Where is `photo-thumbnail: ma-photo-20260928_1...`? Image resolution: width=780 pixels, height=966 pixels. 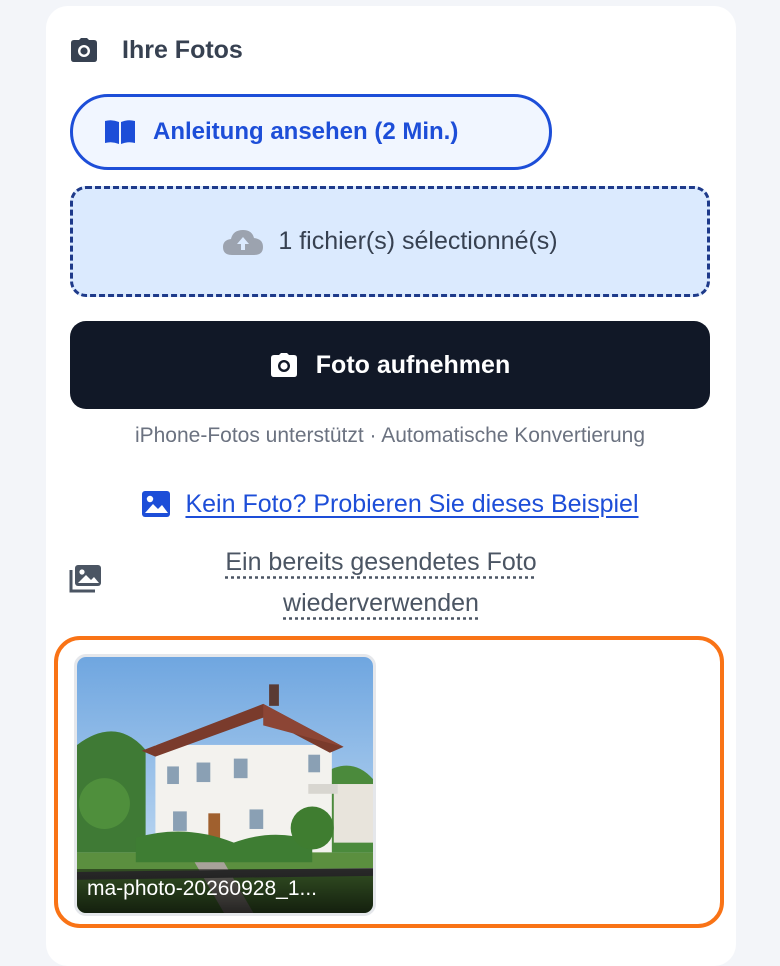
photo-thumbnail: ma-photo-20260928_1... is located at coordinates (225, 785).